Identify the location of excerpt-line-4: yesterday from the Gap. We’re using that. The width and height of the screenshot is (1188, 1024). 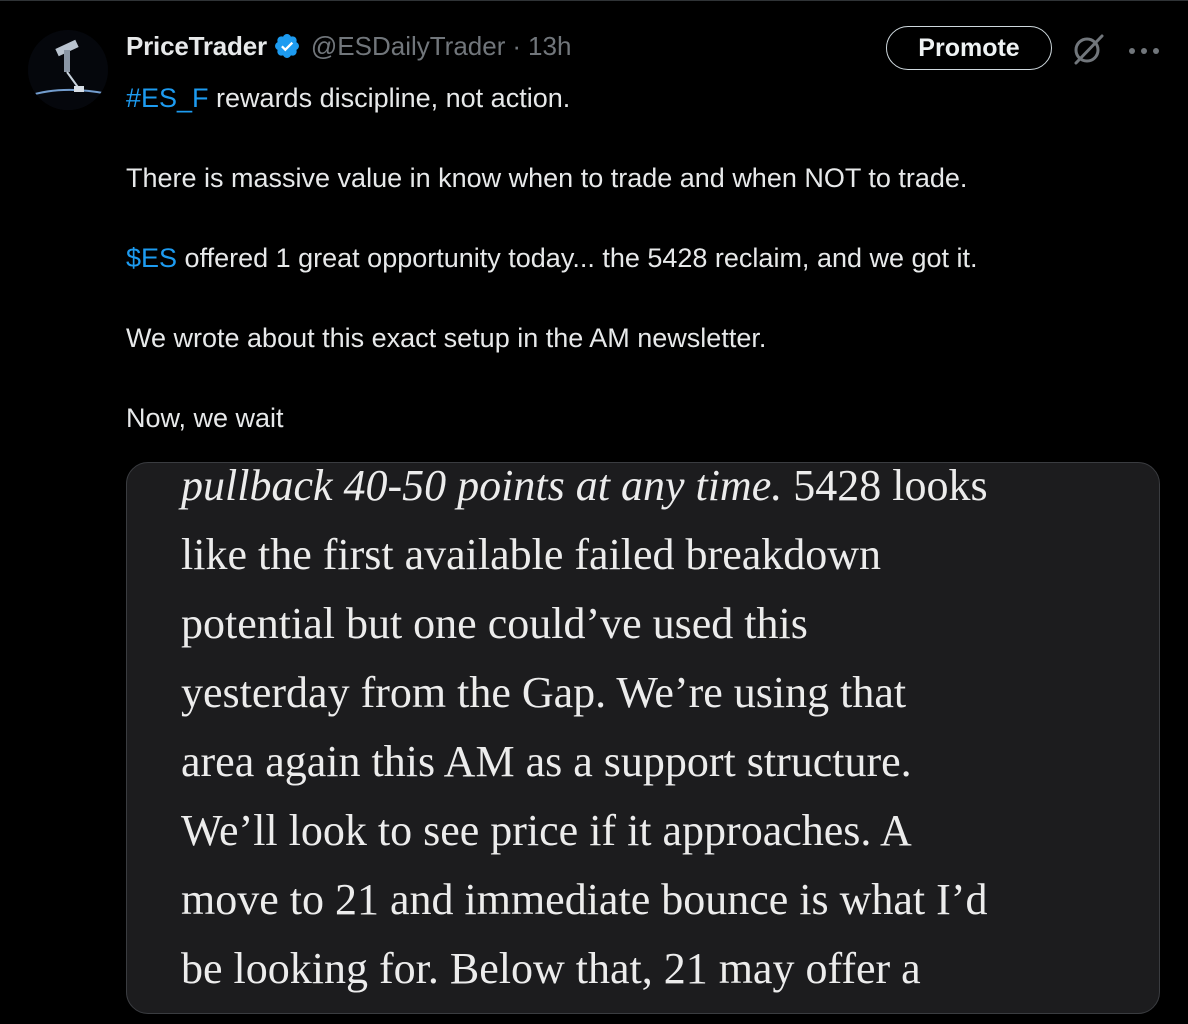
(544, 692).